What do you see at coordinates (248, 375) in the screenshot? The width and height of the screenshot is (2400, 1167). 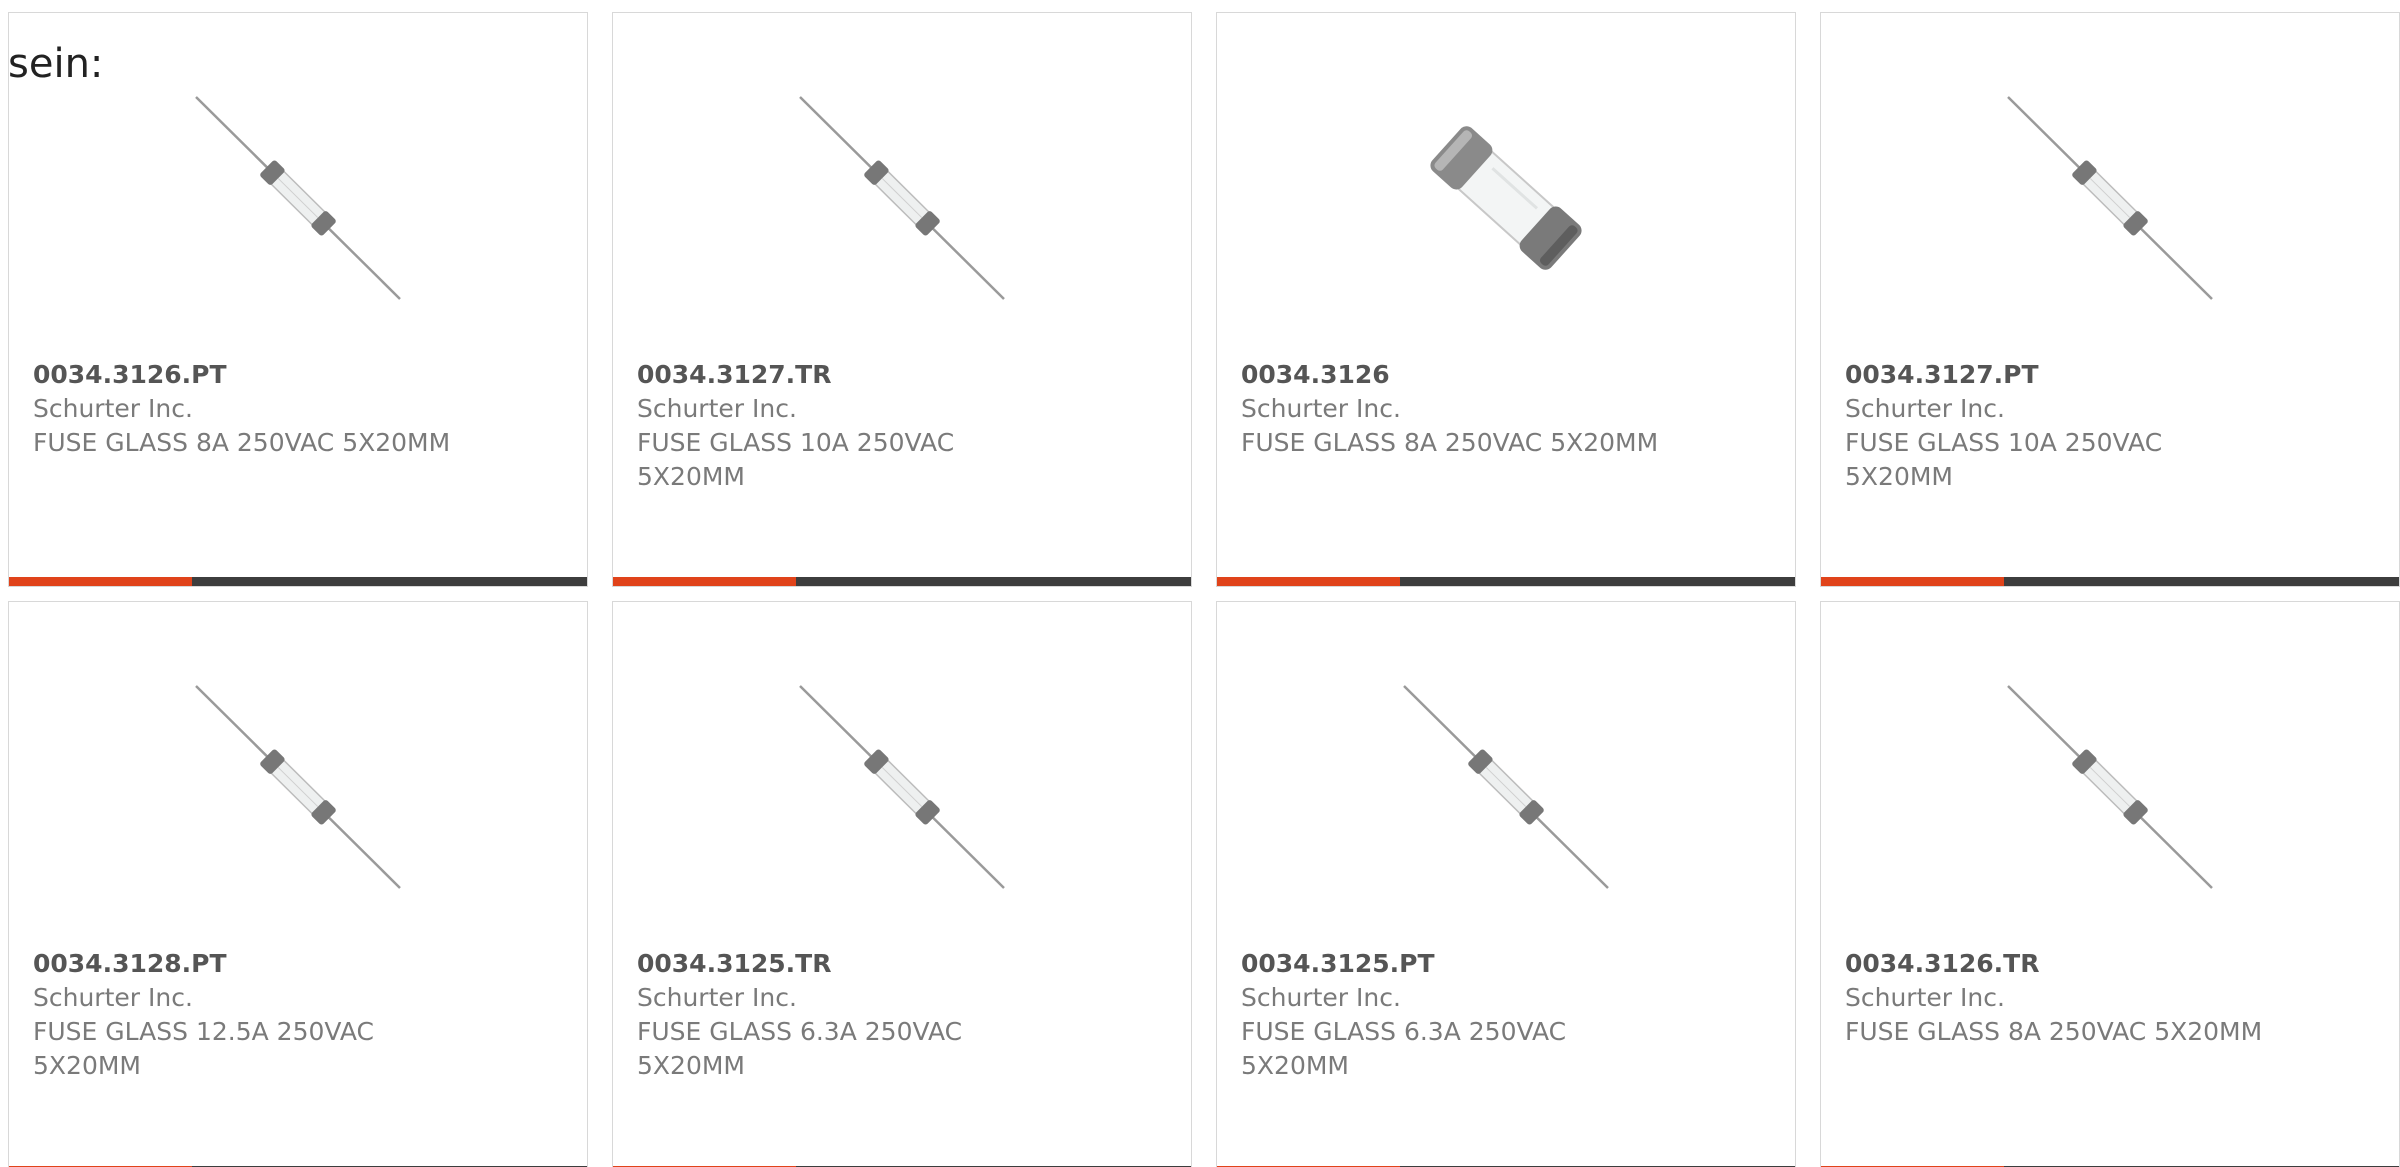 I see `part-number-link: 0034.3126.PT` at bounding box center [248, 375].